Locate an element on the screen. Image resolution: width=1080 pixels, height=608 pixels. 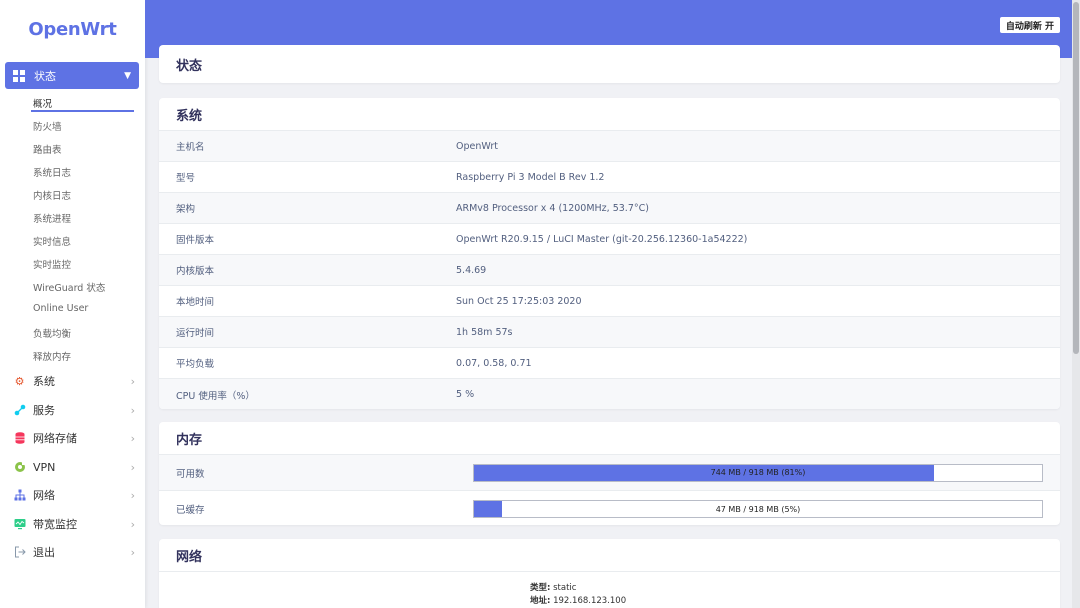
sidebar-item-system: ⚙ 系统 › is located at coordinates (74, 381).